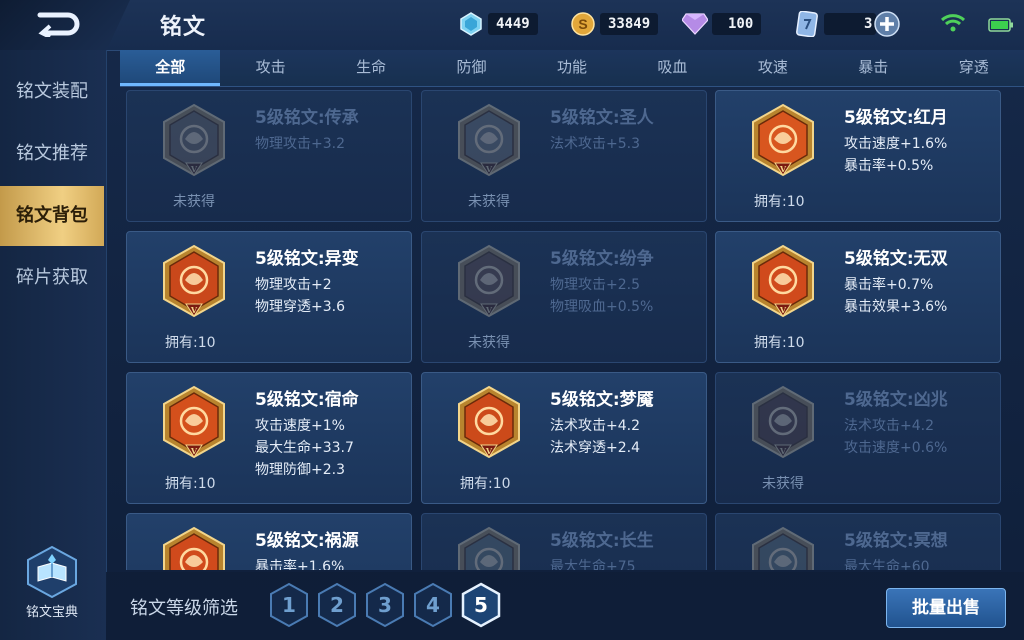  I want to click on top-bar: 铭文 4449 S 33849 100 3, so click(512, 25).